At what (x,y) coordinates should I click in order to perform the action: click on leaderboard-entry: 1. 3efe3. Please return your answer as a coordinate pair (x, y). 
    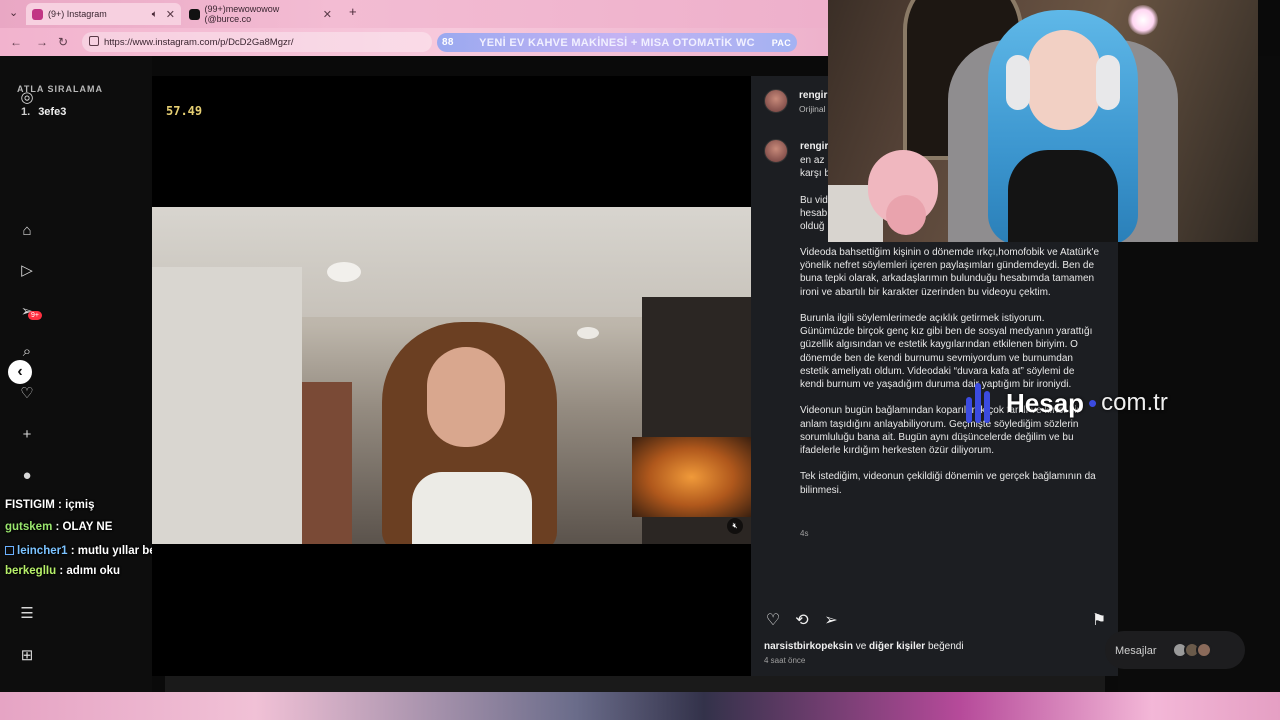
    Looking at the image, I should click on (43, 112).